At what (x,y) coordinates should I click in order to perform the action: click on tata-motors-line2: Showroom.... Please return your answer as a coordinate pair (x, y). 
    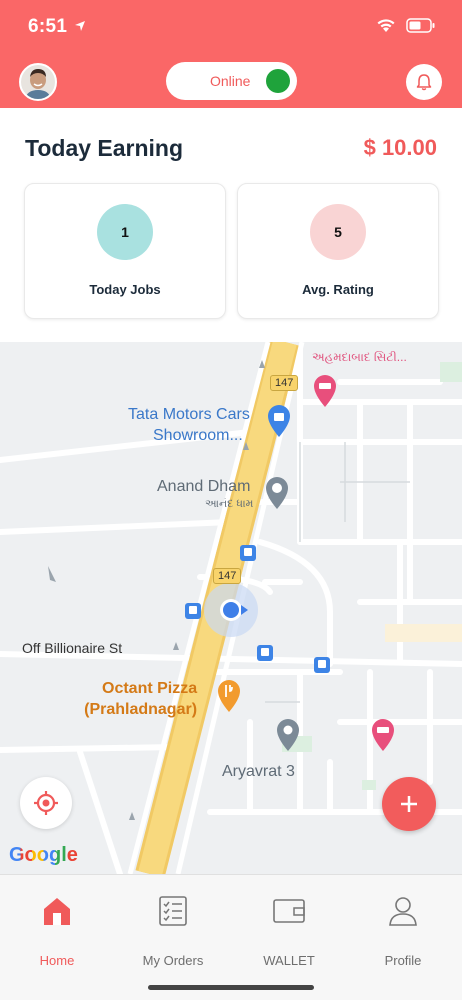
    Looking at the image, I should click on (198, 435).